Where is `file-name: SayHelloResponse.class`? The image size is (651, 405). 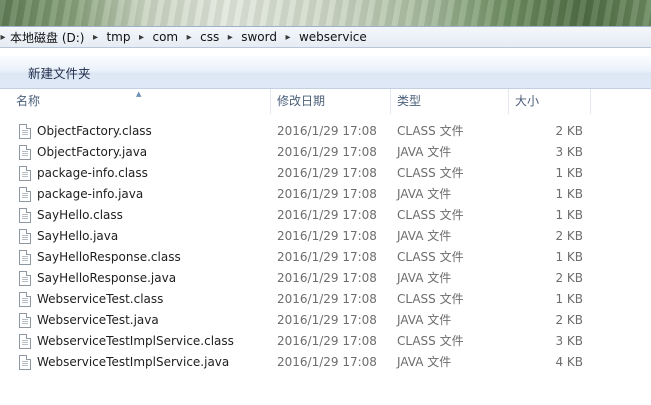
file-name: SayHelloResponse.class is located at coordinates (109, 257).